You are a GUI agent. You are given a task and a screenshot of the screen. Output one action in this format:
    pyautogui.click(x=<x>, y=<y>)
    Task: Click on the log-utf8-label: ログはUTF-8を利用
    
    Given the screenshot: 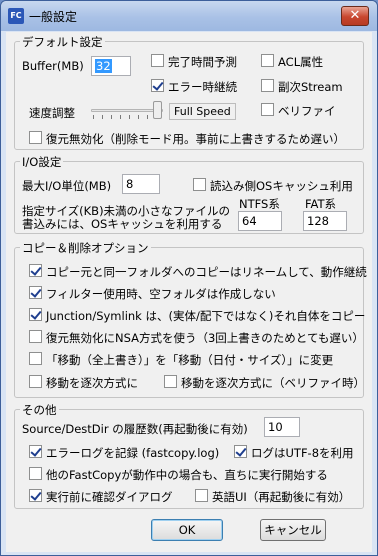 What is the action you would take?
    pyautogui.click(x=302, y=453)
    